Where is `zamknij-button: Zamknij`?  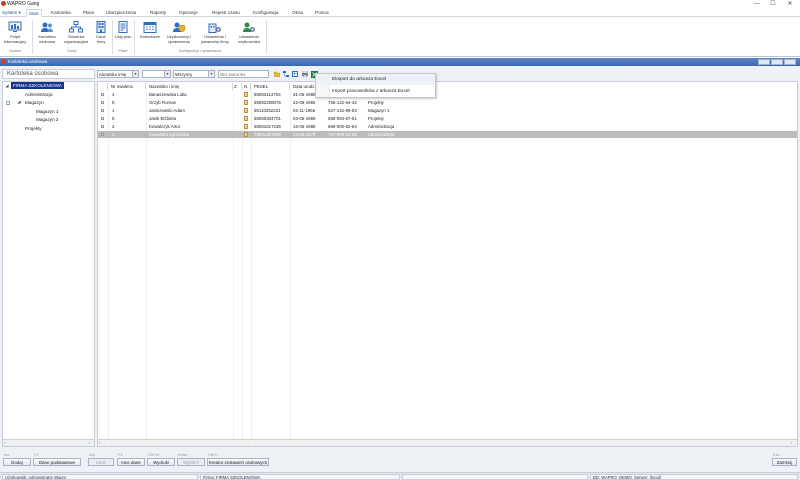 zamknij-button: Zamknij is located at coordinates (784, 462).